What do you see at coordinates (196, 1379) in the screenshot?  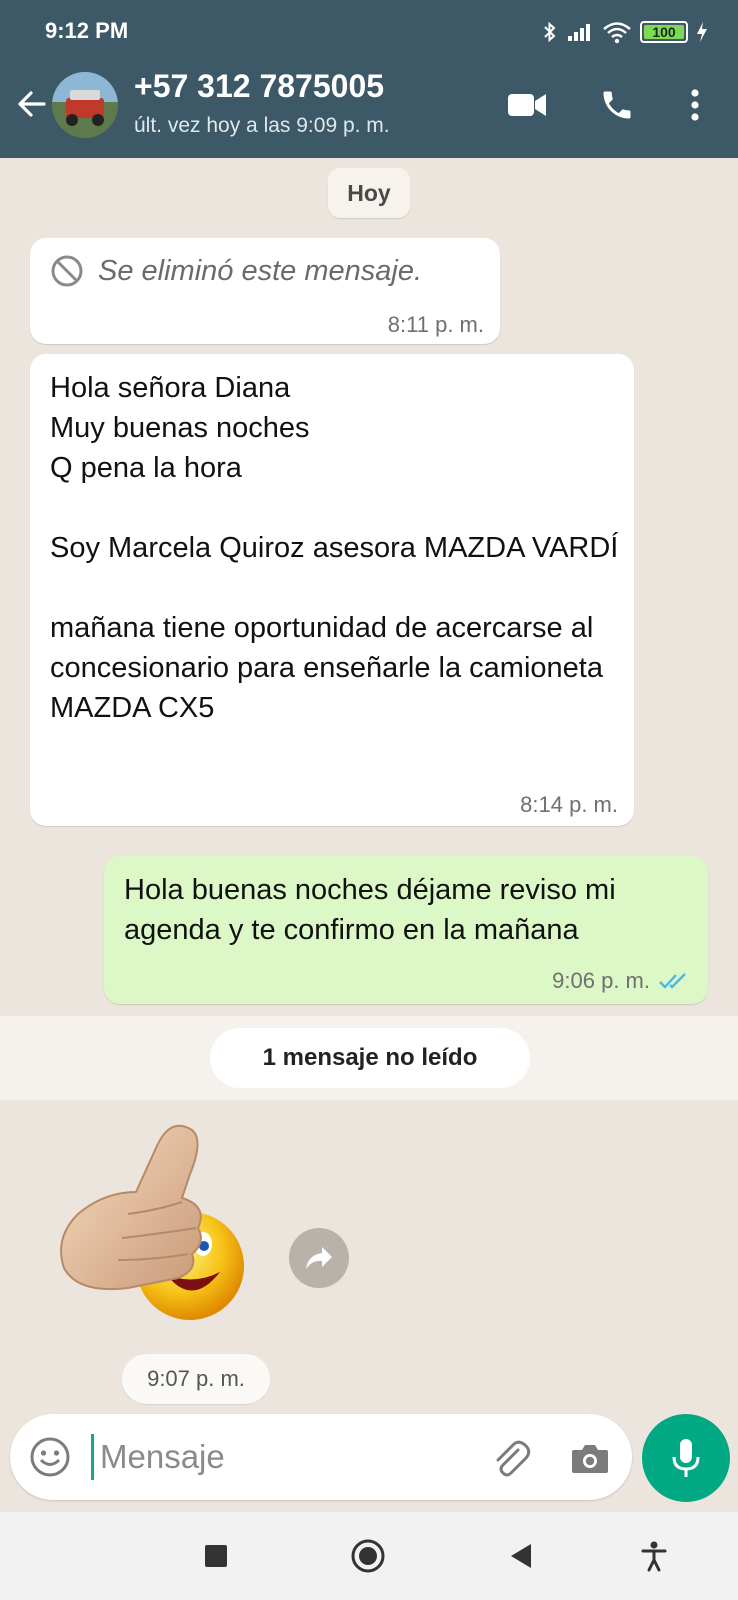 I see `sticker-time: 9:07 p. m.` at bounding box center [196, 1379].